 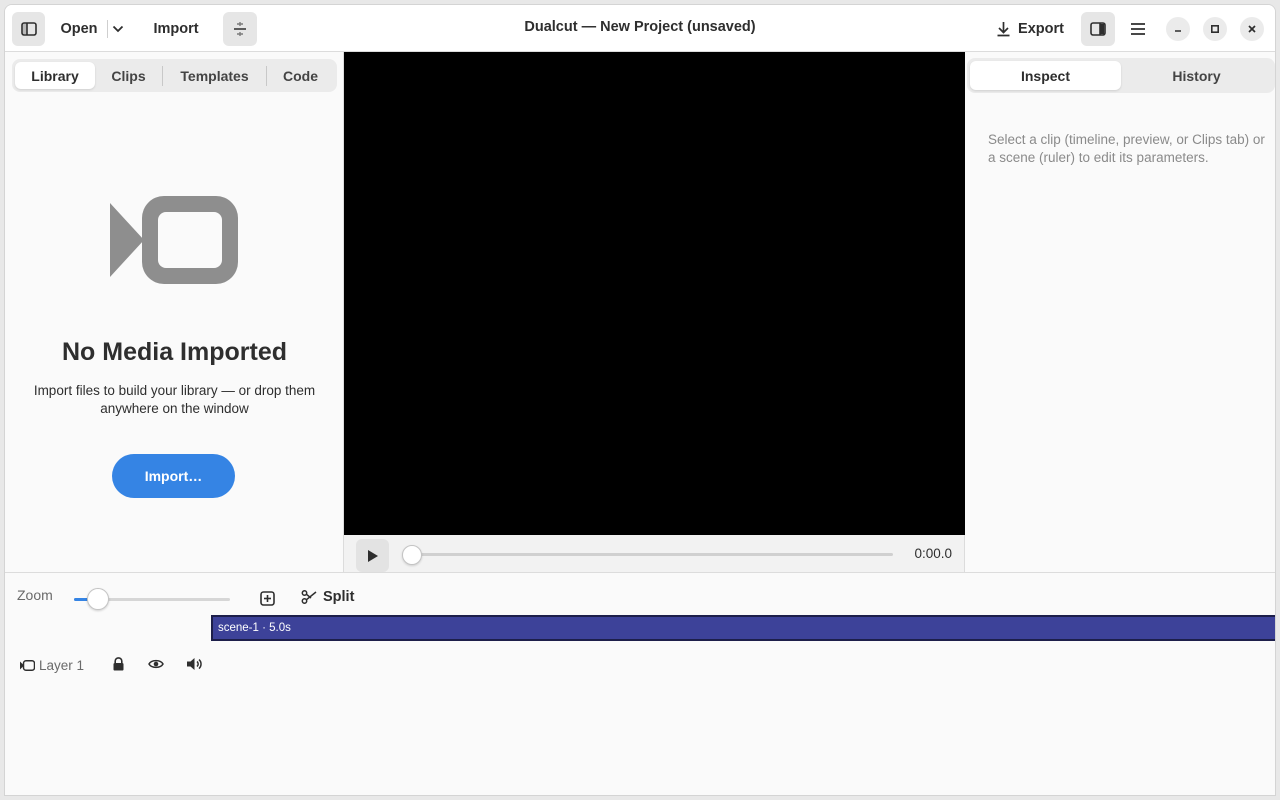 What do you see at coordinates (174, 240) in the screenshot?
I see `video-camera-icon` at bounding box center [174, 240].